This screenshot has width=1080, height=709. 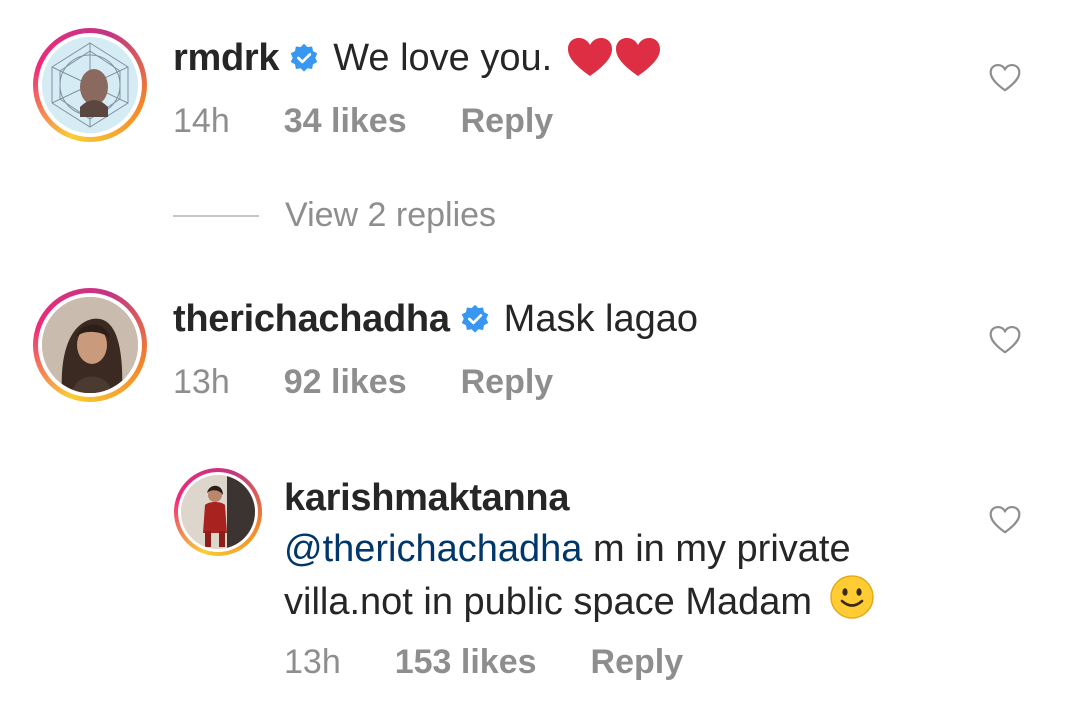 I want to click on reply-meta: 13h 153 likes Reply, so click(x=483, y=662).